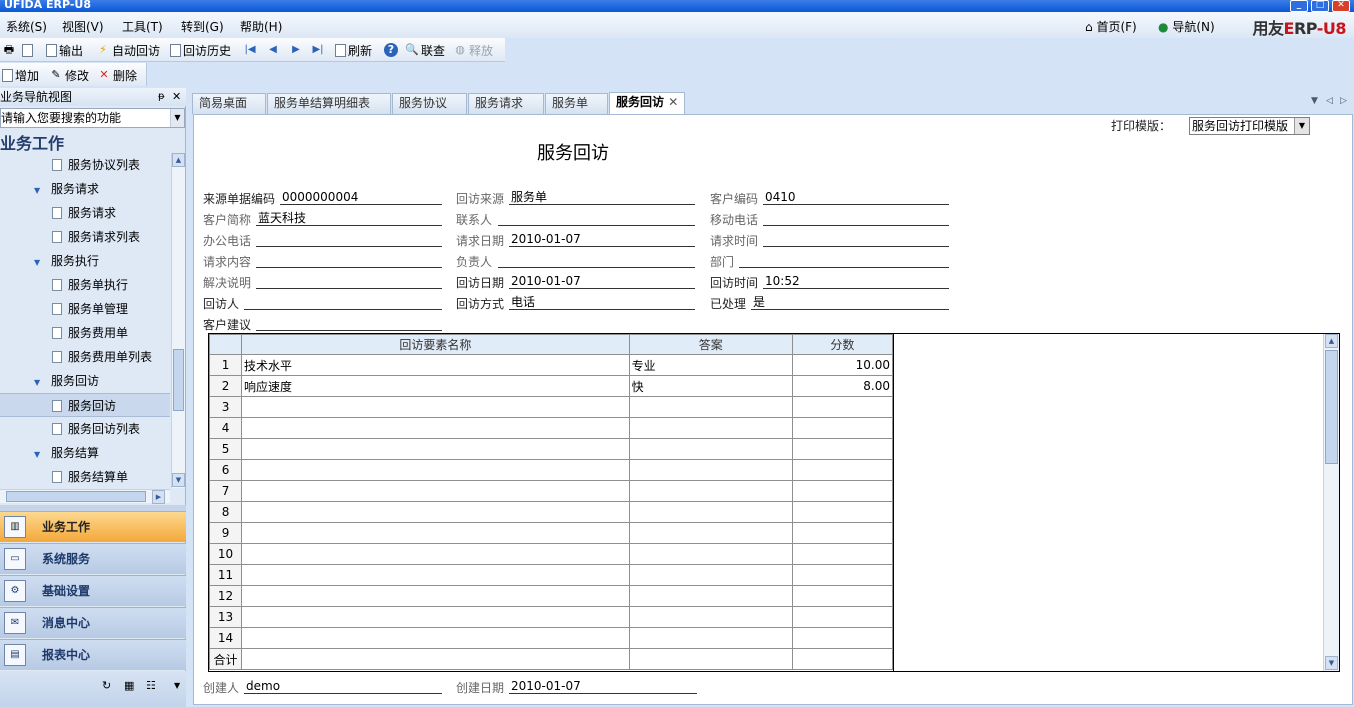 The image size is (1354, 707). I want to click on tree-item: 服务请求, so click(85, 213).